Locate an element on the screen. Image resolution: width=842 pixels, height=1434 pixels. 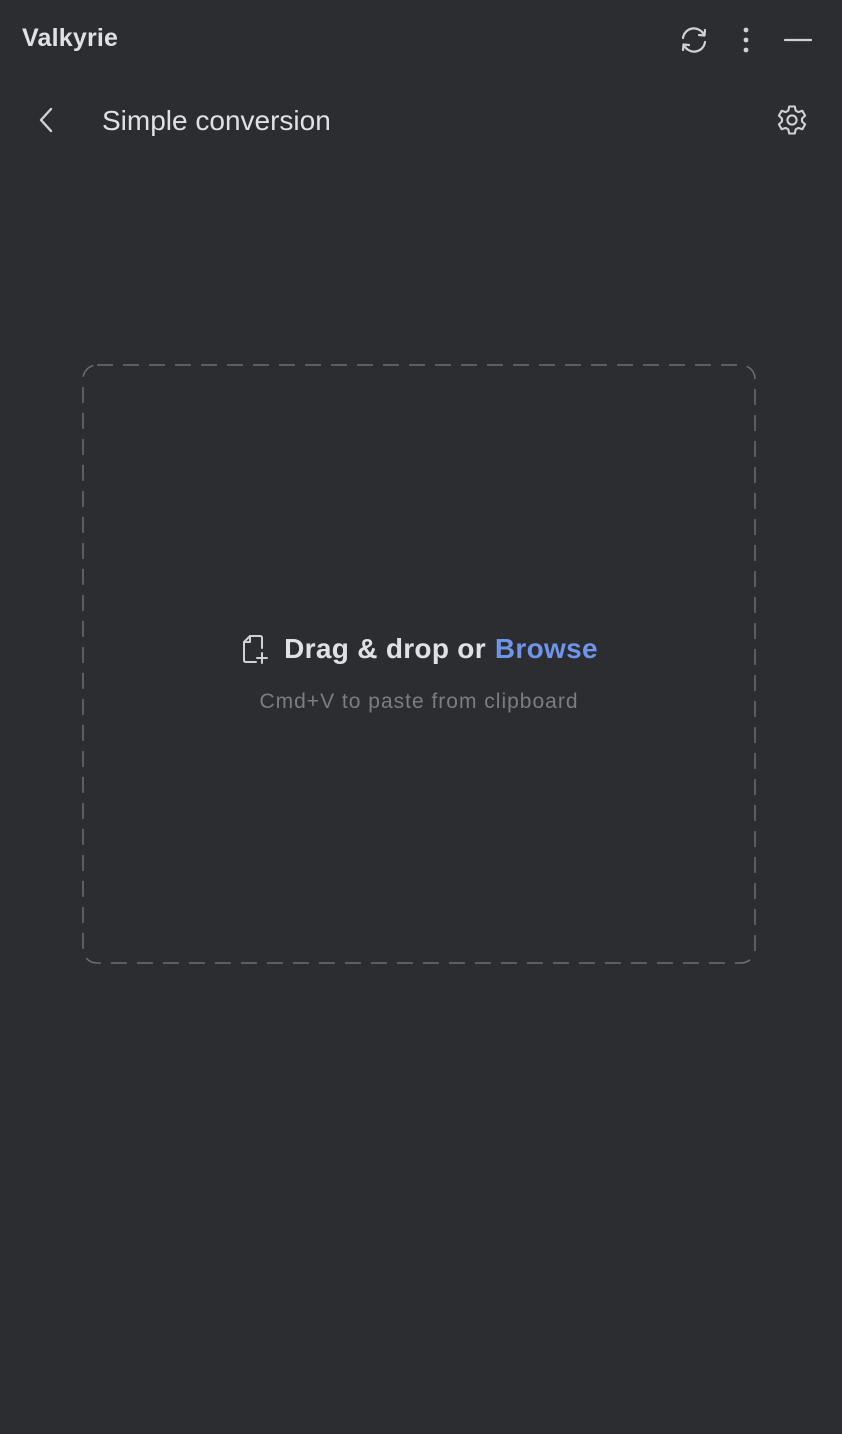
settings-button is located at coordinates (792, 122).